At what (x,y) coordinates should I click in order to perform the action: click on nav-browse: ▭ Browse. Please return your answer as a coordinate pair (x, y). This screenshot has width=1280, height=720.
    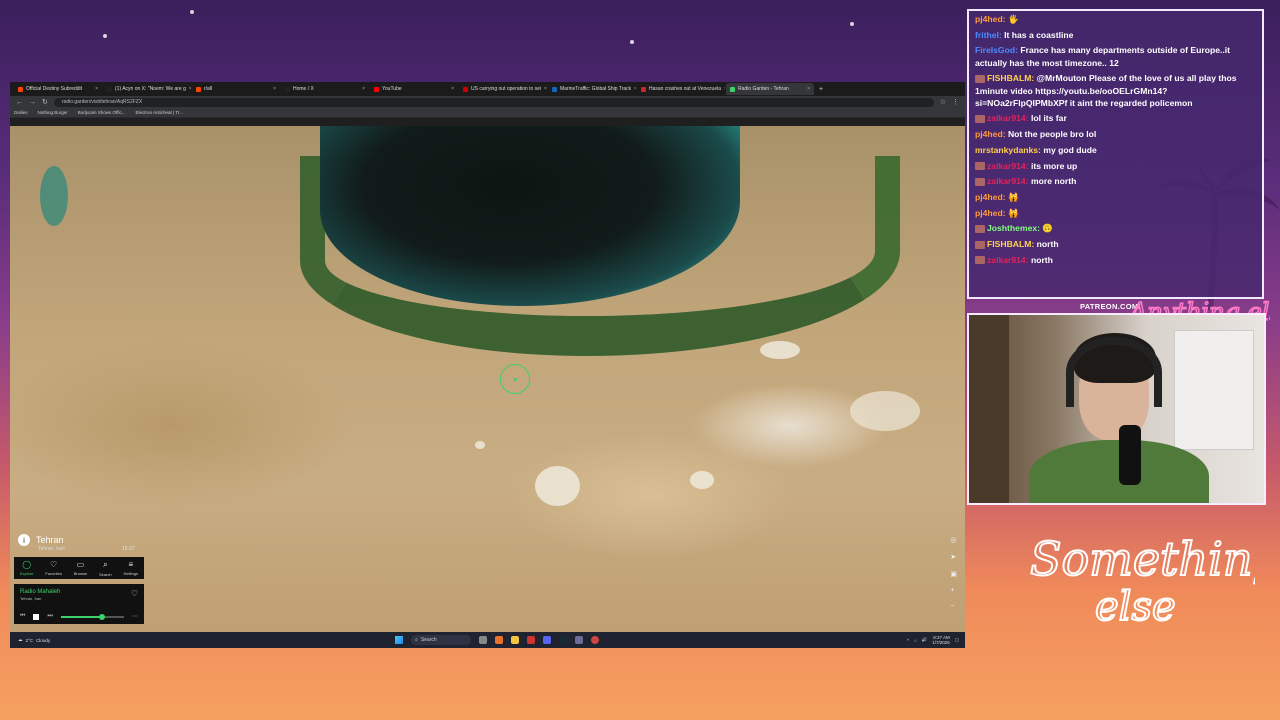
    Looking at the image, I should click on (80, 568).